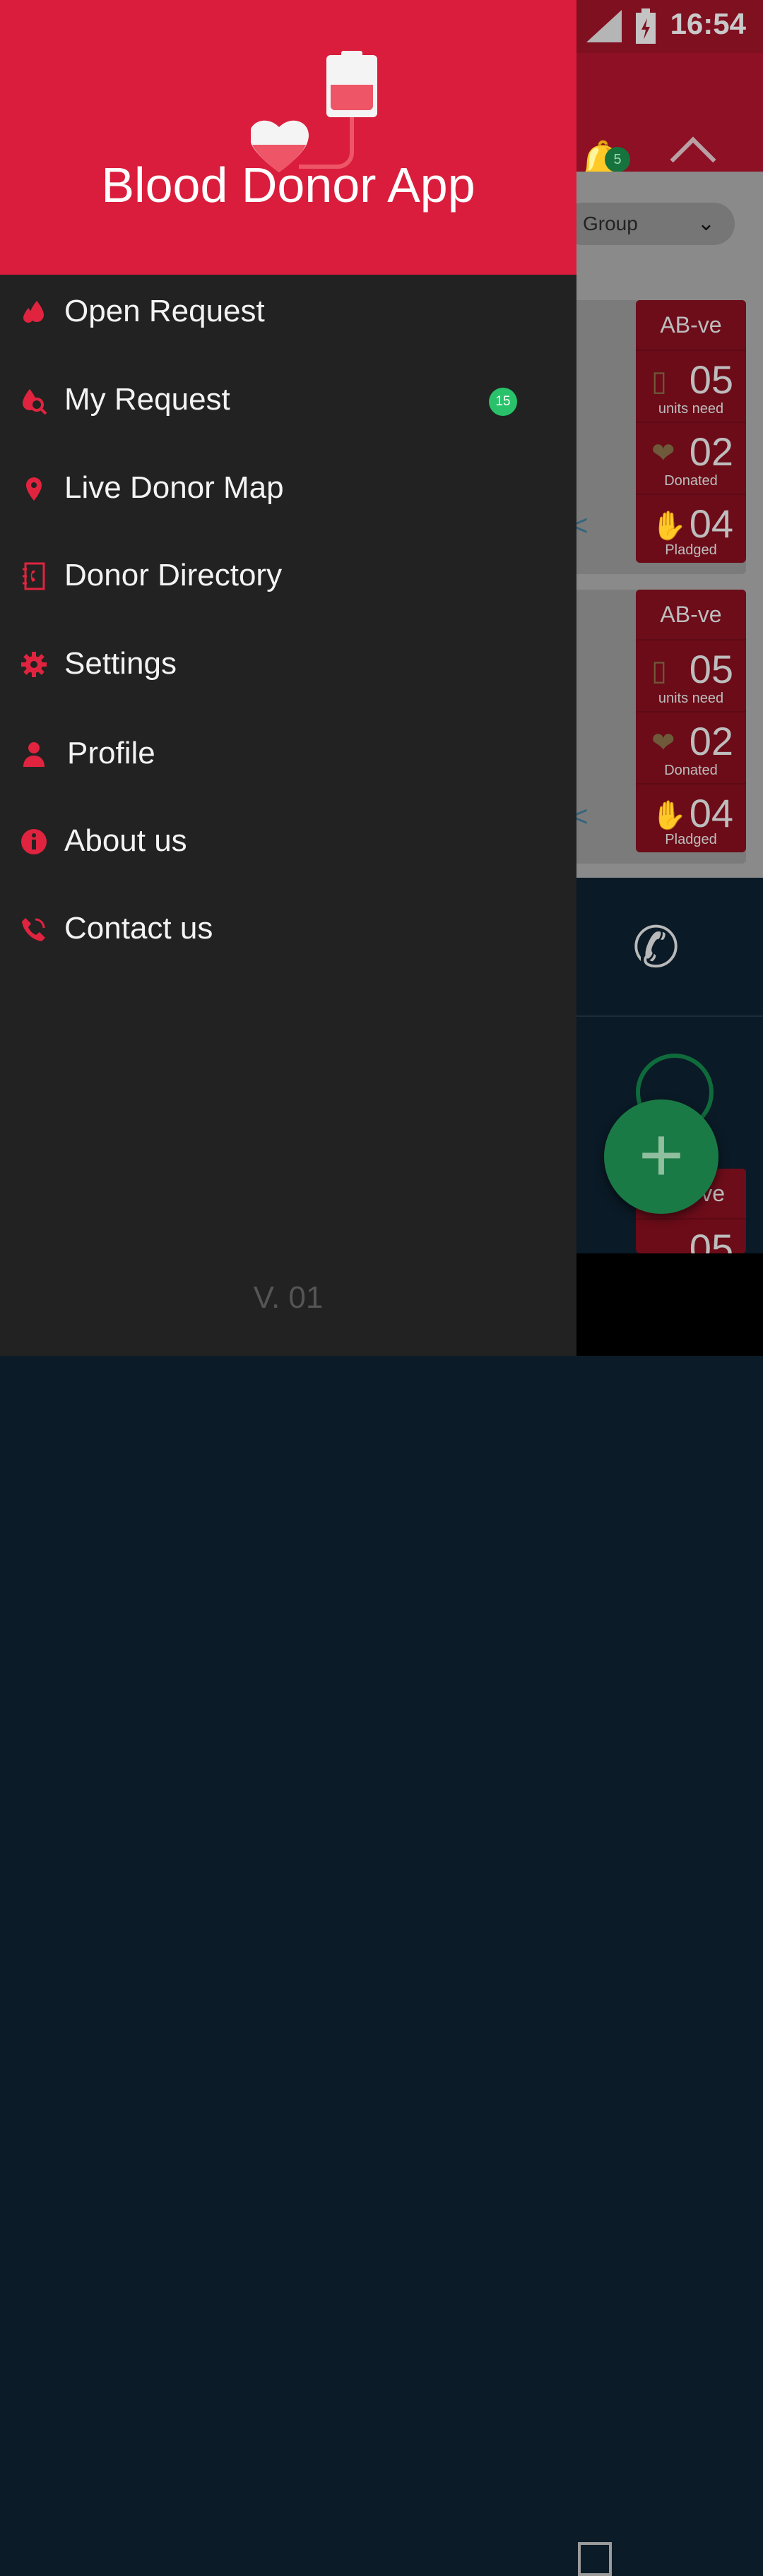  What do you see at coordinates (604, 26) in the screenshot?
I see `signal-icon` at bounding box center [604, 26].